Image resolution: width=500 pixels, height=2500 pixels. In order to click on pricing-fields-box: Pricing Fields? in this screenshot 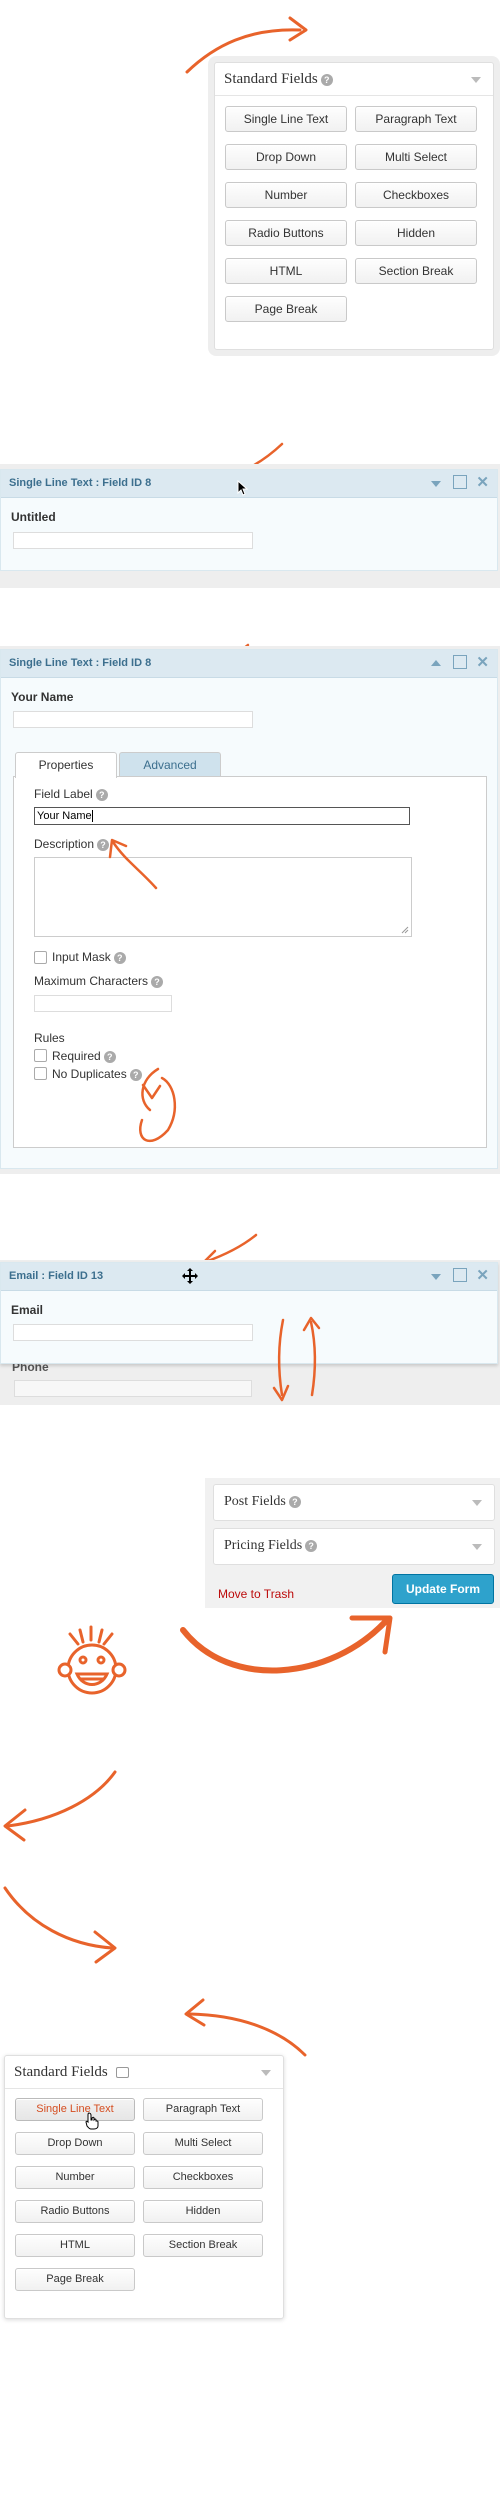, I will do `click(354, 1546)`.